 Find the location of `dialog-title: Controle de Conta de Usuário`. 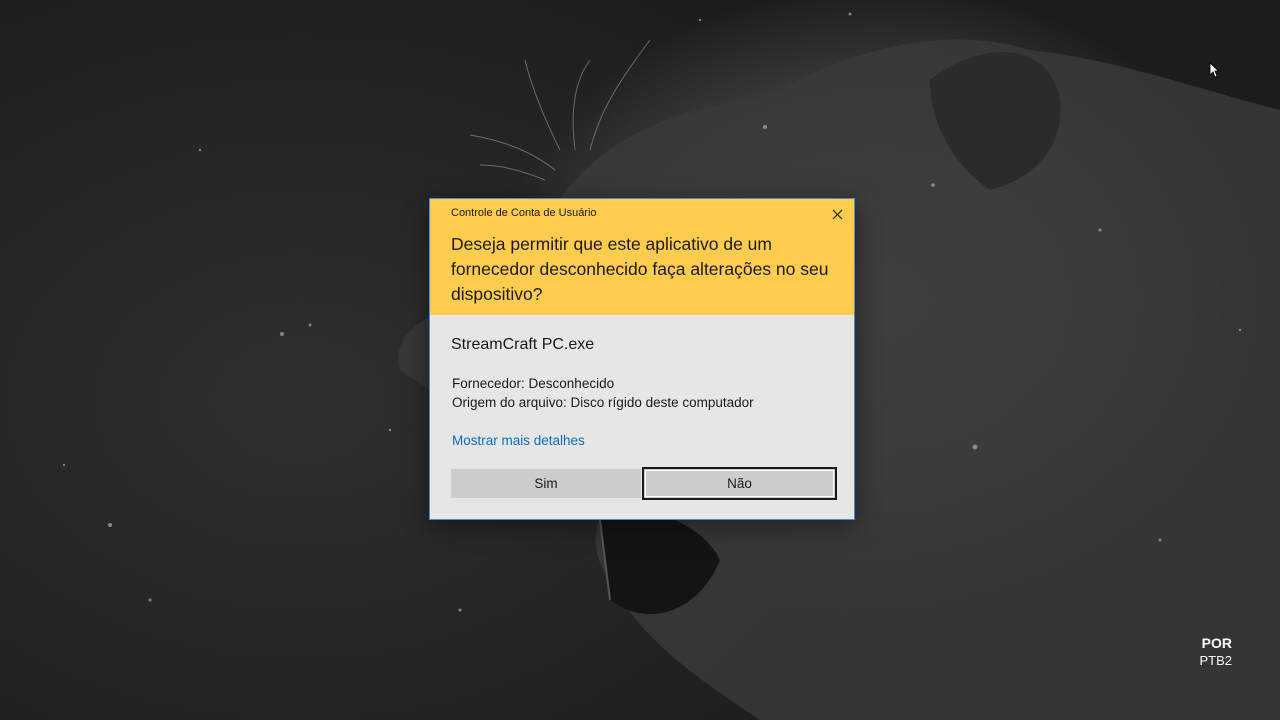

dialog-title: Controle de Conta de Usuário is located at coordinates (524, 213).